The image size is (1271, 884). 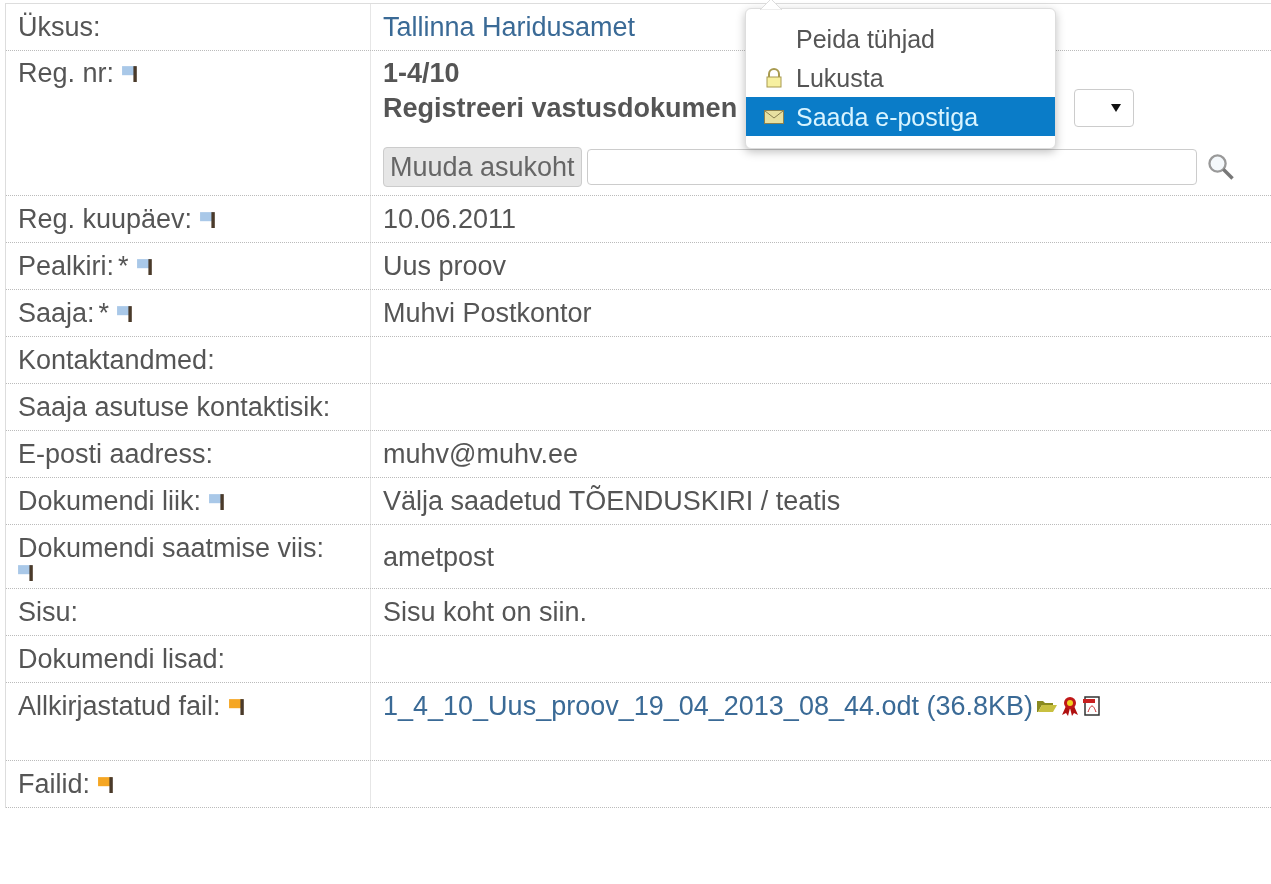 I want to click on location-search-field, so click(x=891, y=167).